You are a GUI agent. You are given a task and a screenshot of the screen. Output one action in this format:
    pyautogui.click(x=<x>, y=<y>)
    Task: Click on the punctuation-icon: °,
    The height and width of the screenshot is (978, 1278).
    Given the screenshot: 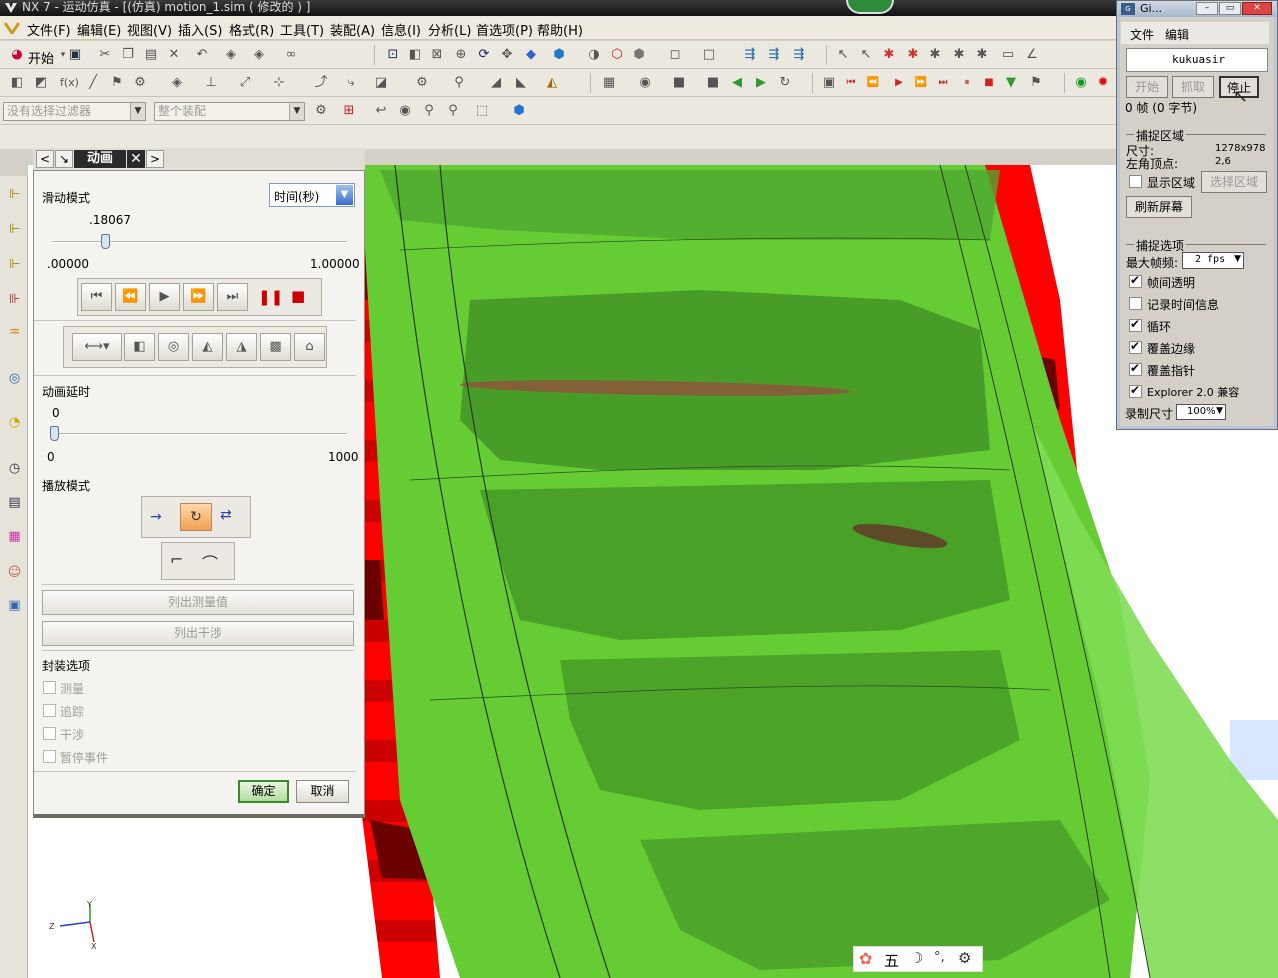 What is the action you would take?
    pyautogui.click(x=939, y=957)
    